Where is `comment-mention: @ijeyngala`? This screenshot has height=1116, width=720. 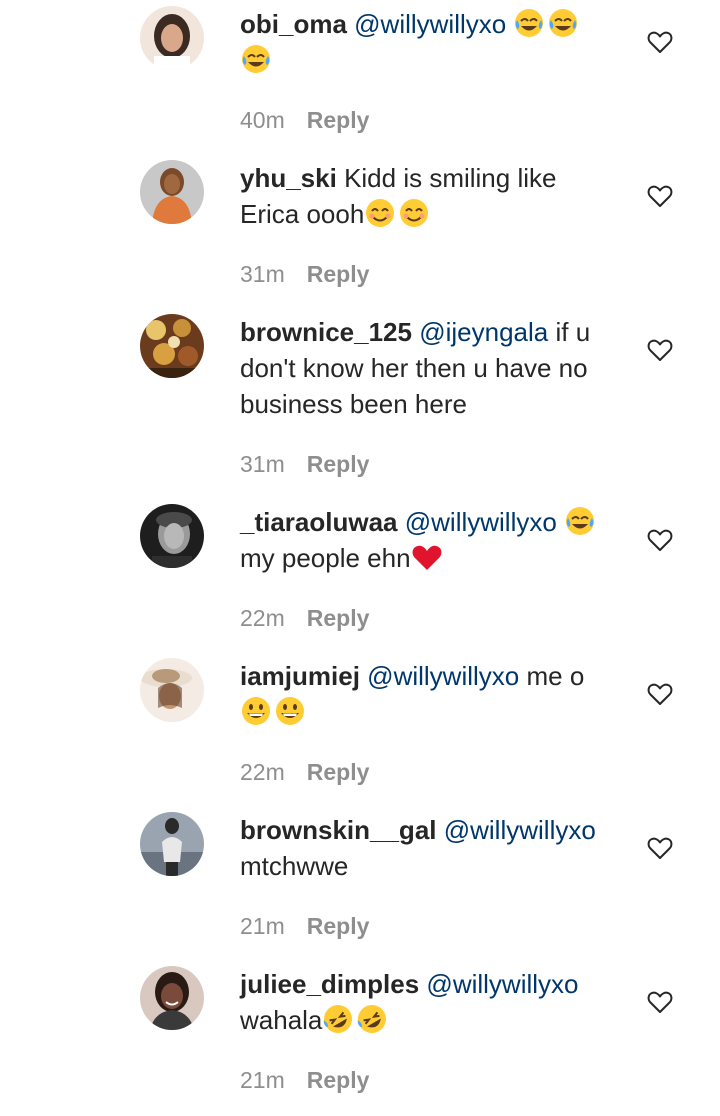 comment-mention: @ijeyngala is located at coordinates (483, 332).